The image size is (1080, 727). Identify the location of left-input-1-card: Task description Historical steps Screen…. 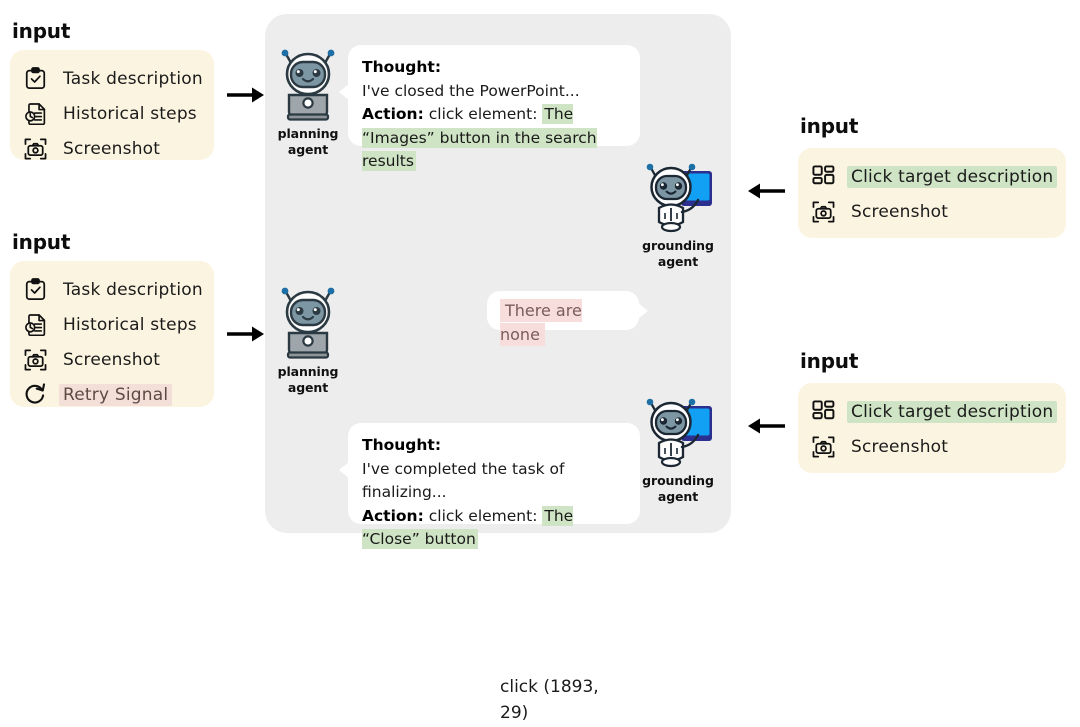
(112, 105).